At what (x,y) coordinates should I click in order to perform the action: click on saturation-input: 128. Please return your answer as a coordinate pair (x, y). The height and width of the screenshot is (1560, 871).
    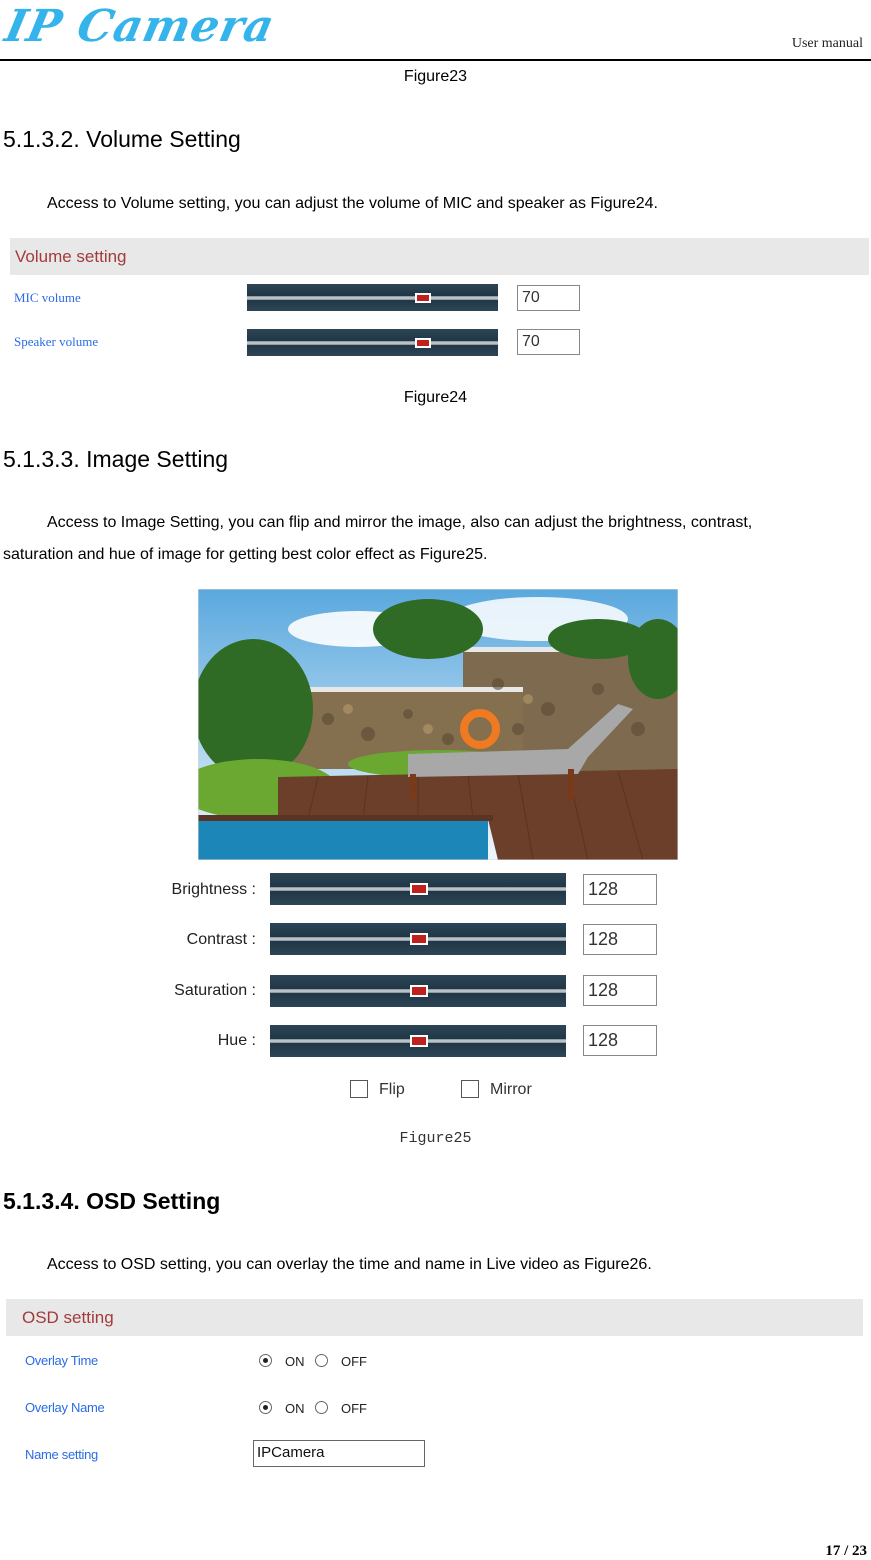
    Looking at the image, I should click on (620, 990).